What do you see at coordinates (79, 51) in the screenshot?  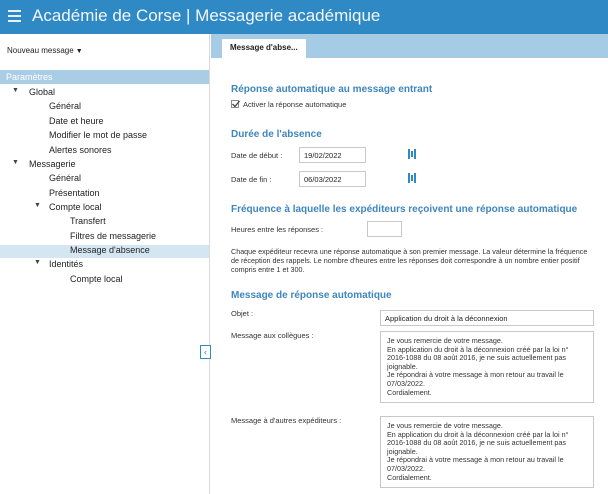 I see `caret-down-icon: ▼` at bounding box center [79, 51].